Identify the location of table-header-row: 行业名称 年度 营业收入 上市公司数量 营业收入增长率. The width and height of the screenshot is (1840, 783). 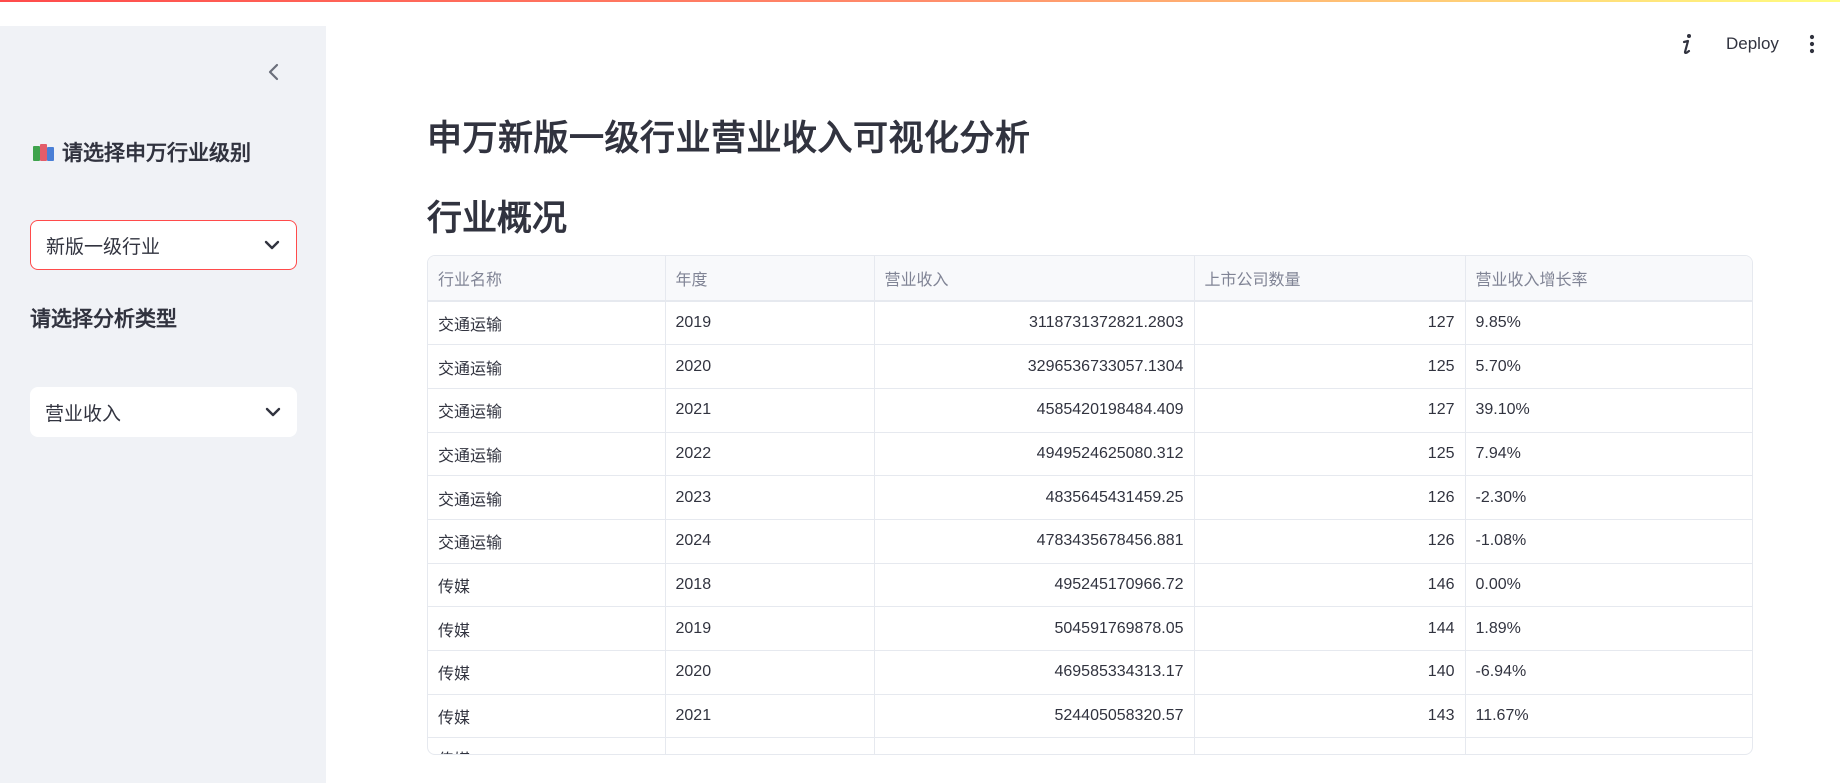
(1090, 279).